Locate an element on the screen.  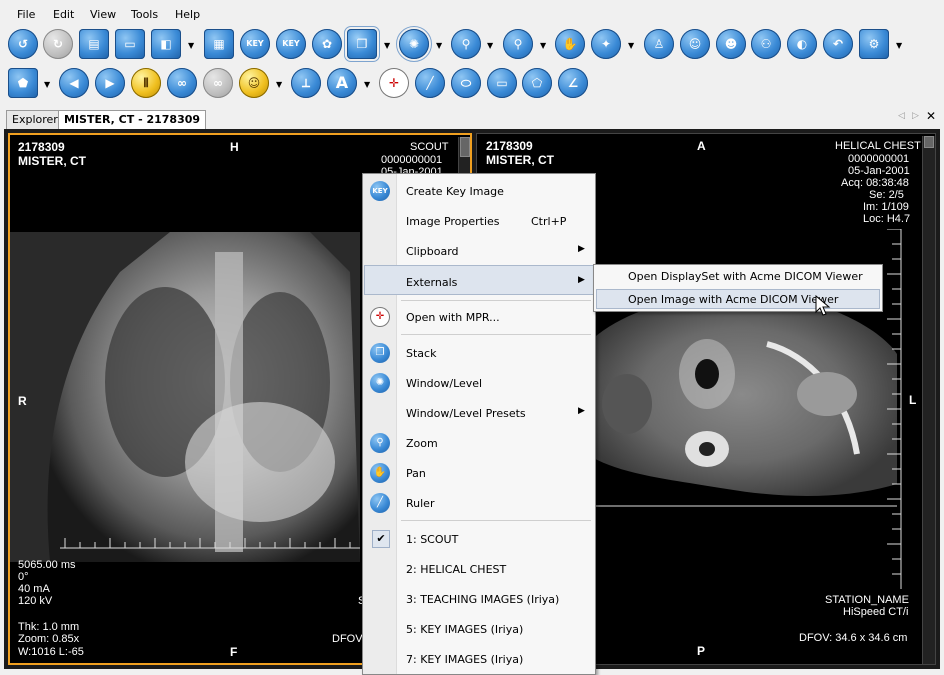
menu-item-clipboard: Clipboard ▶ is located at coordinates (479, 250).